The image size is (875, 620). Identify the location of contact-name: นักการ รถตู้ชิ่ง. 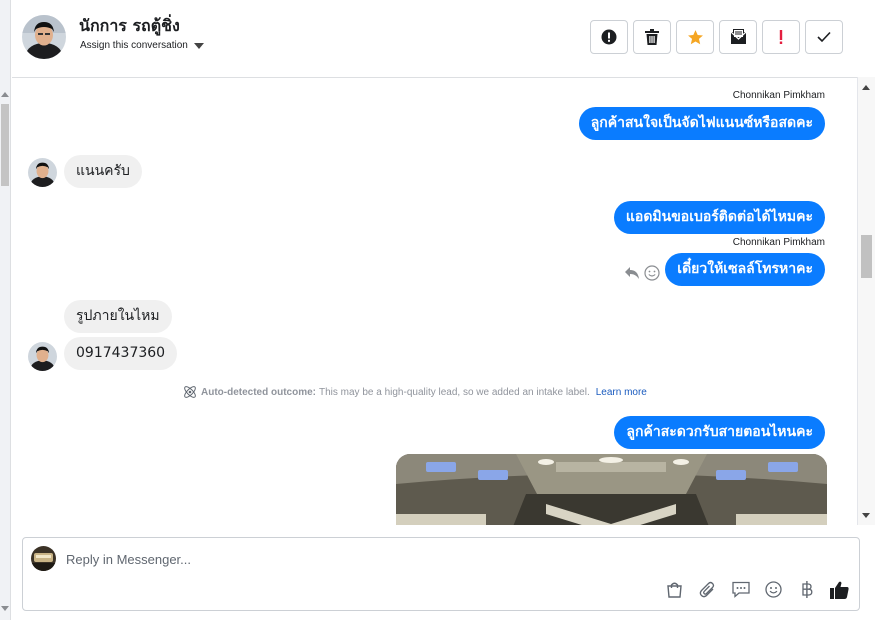
(129, 25).